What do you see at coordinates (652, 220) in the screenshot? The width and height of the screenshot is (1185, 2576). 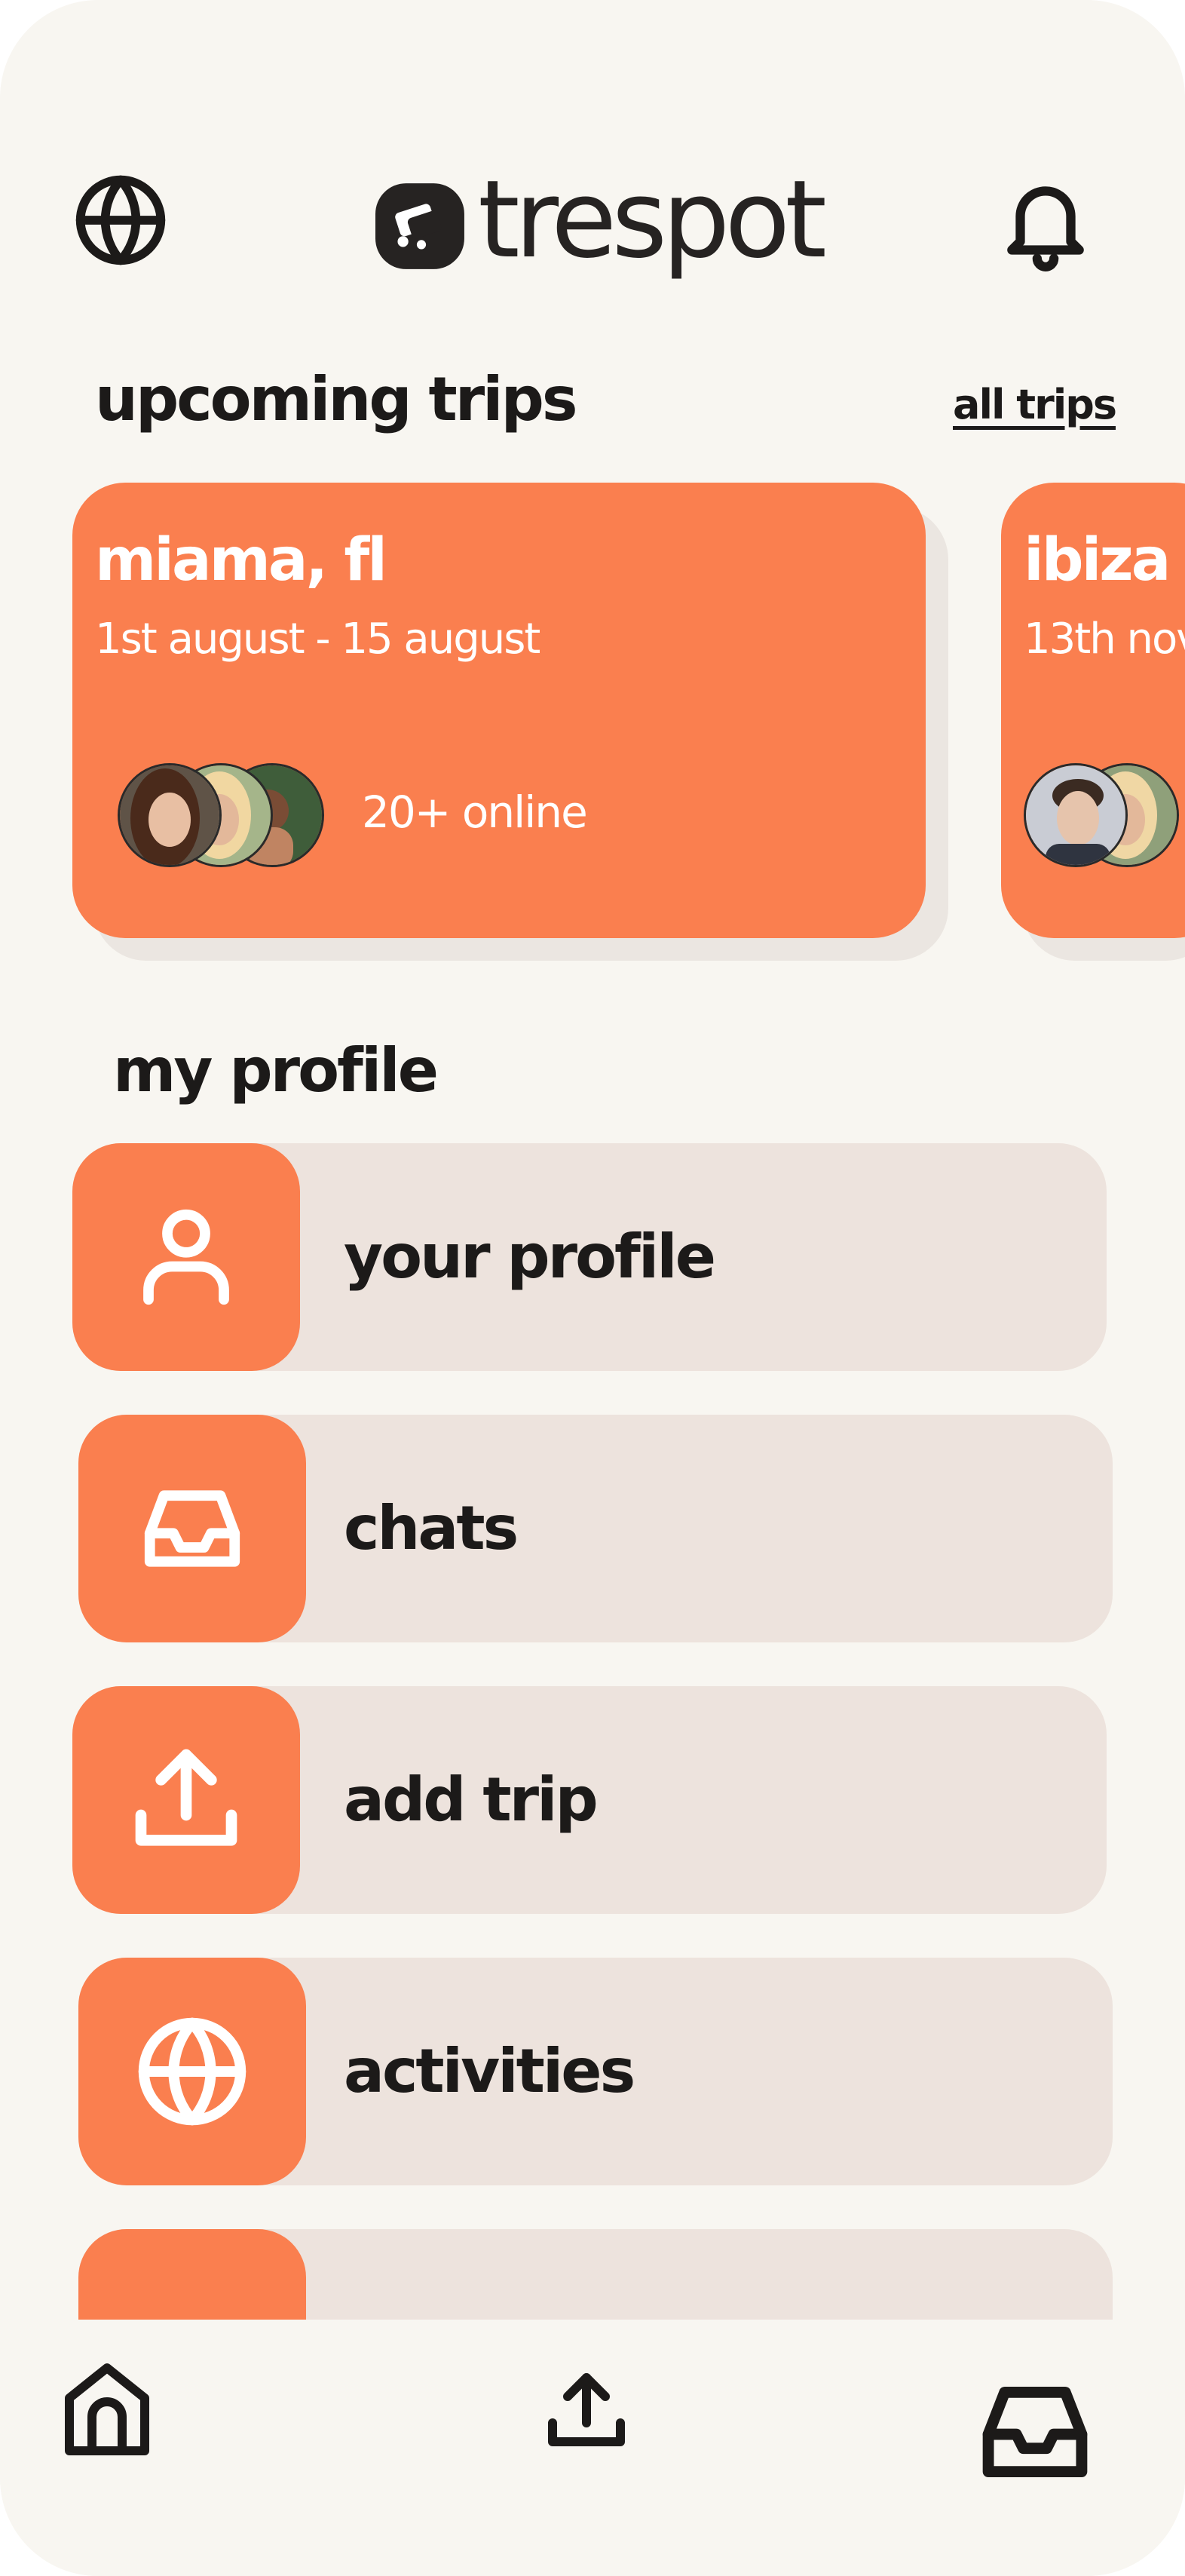 I see `app-name: trespot` at bounding box center [652, 220].